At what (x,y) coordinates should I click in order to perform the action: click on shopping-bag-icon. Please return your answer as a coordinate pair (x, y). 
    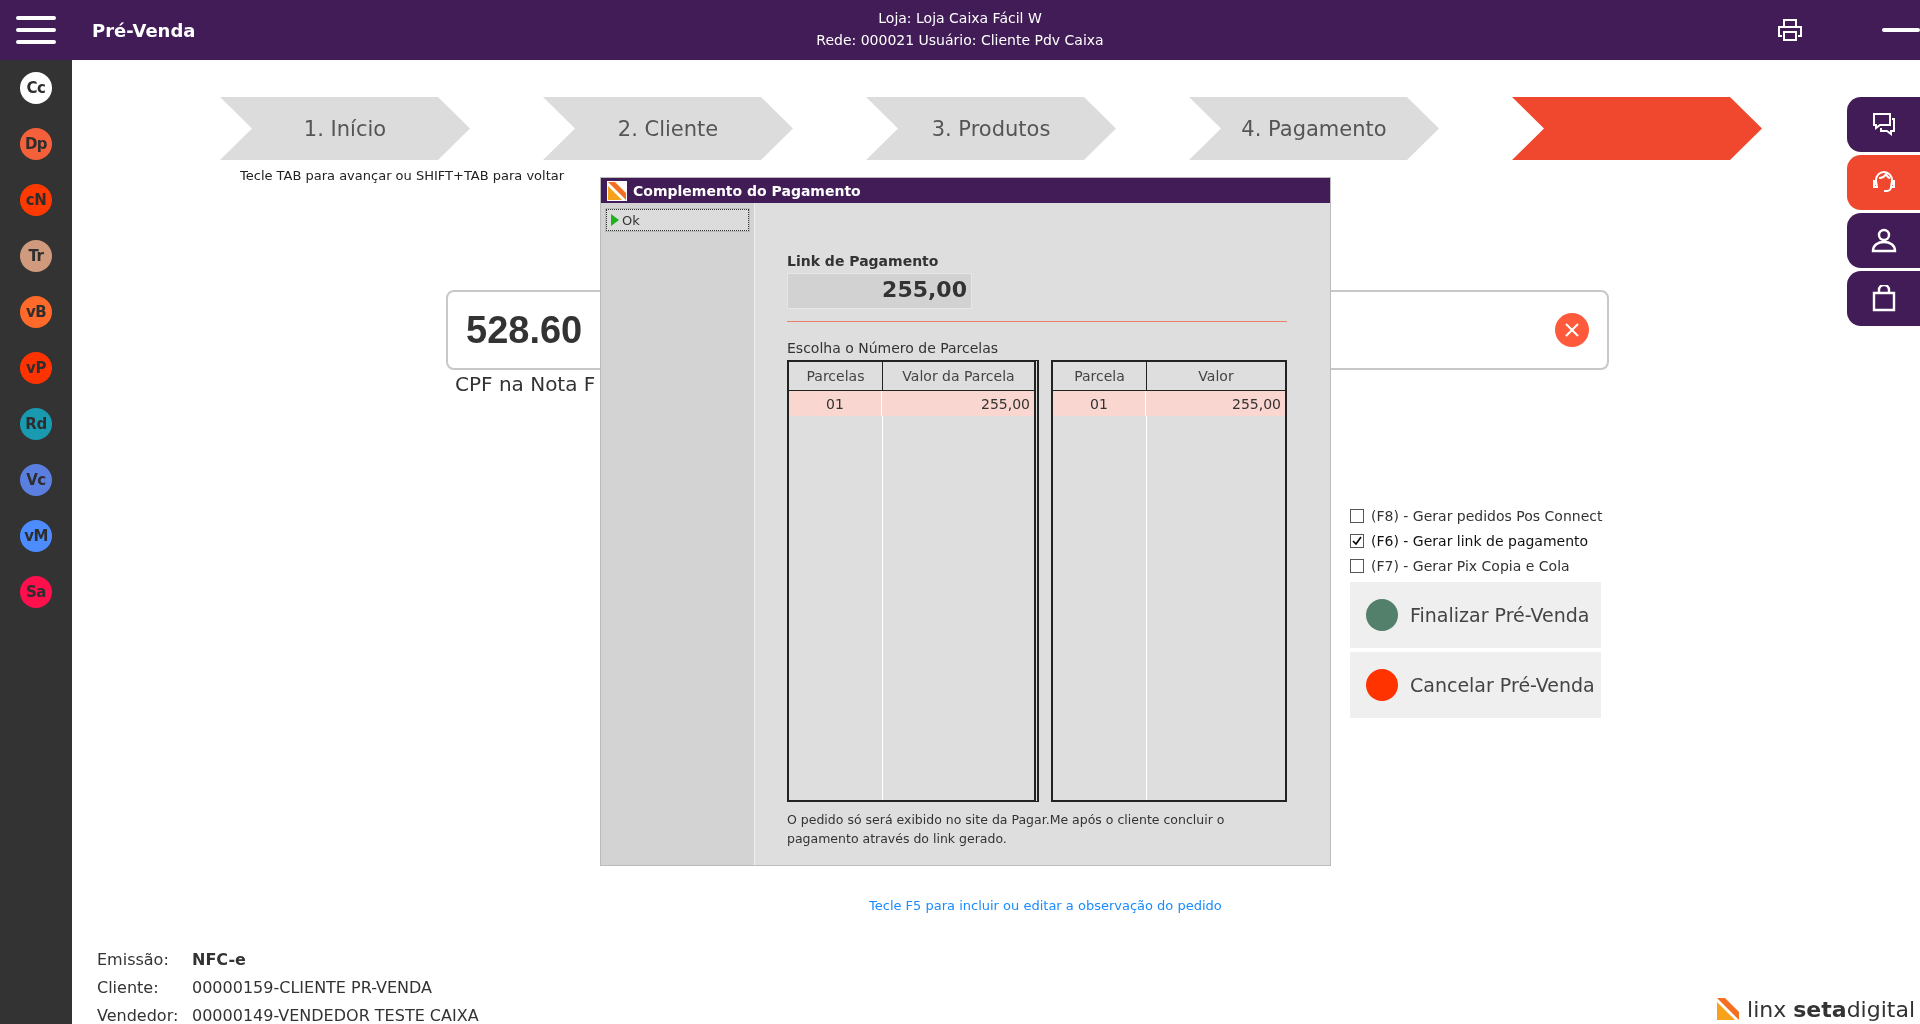
    Looking at the image, I should click on (1883, 298).